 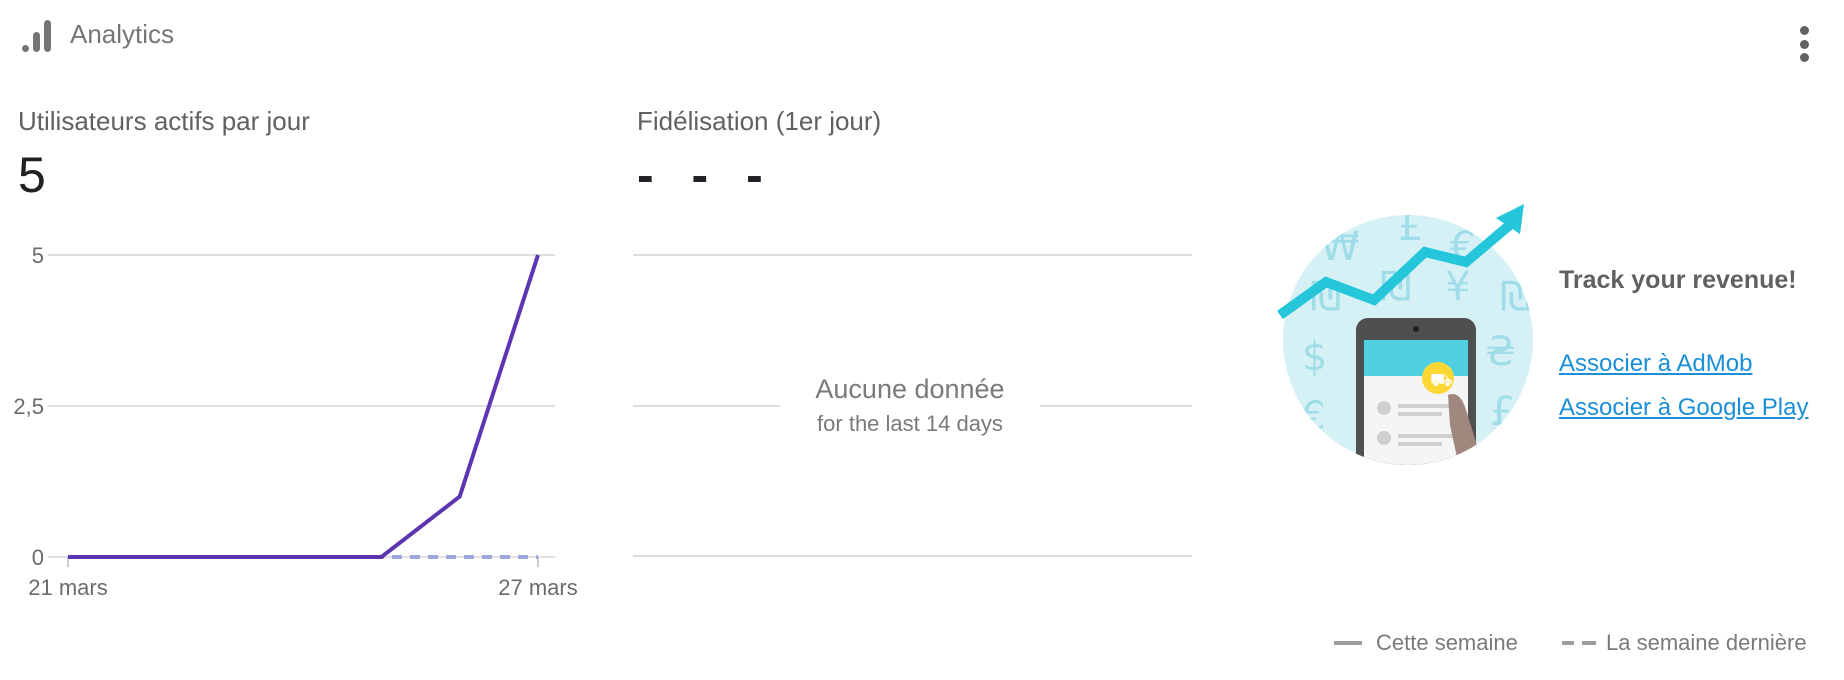 What do you see at coordinates (1655, 364) in the screenshot?
I see `link-admob: Associer à AdMob` at bounding box center [1655, 364].